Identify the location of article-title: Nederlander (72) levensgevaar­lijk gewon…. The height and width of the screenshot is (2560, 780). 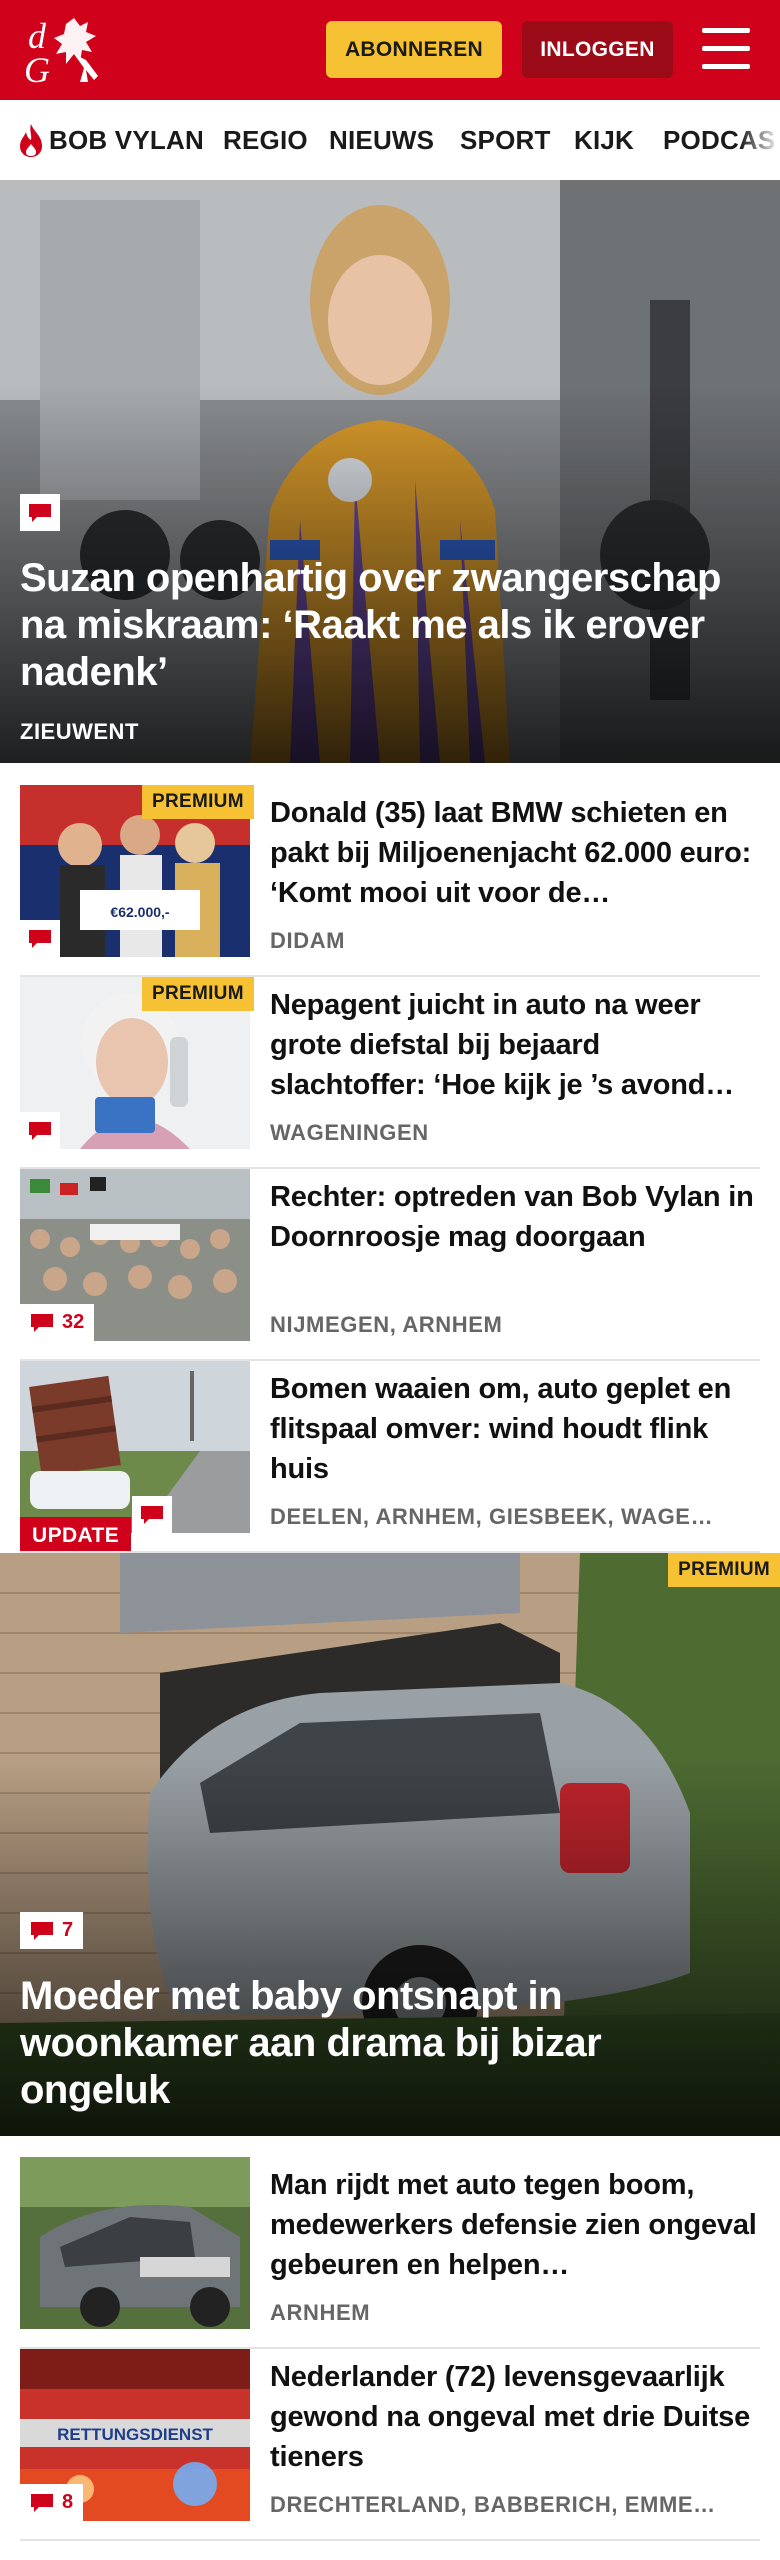
(515, 2417).